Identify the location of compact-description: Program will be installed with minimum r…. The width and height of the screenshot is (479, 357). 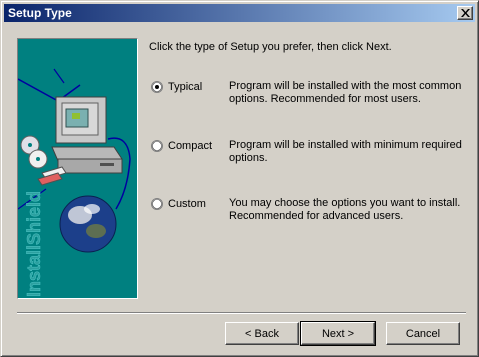
(345, 151).